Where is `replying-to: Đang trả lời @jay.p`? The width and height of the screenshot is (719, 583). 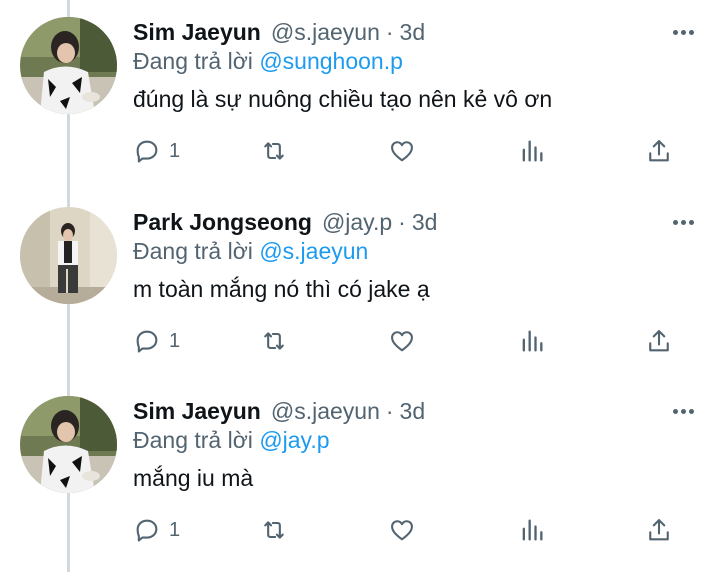 replying-to: Đang trả lời @jay.p is located at coordinates (231, 440).